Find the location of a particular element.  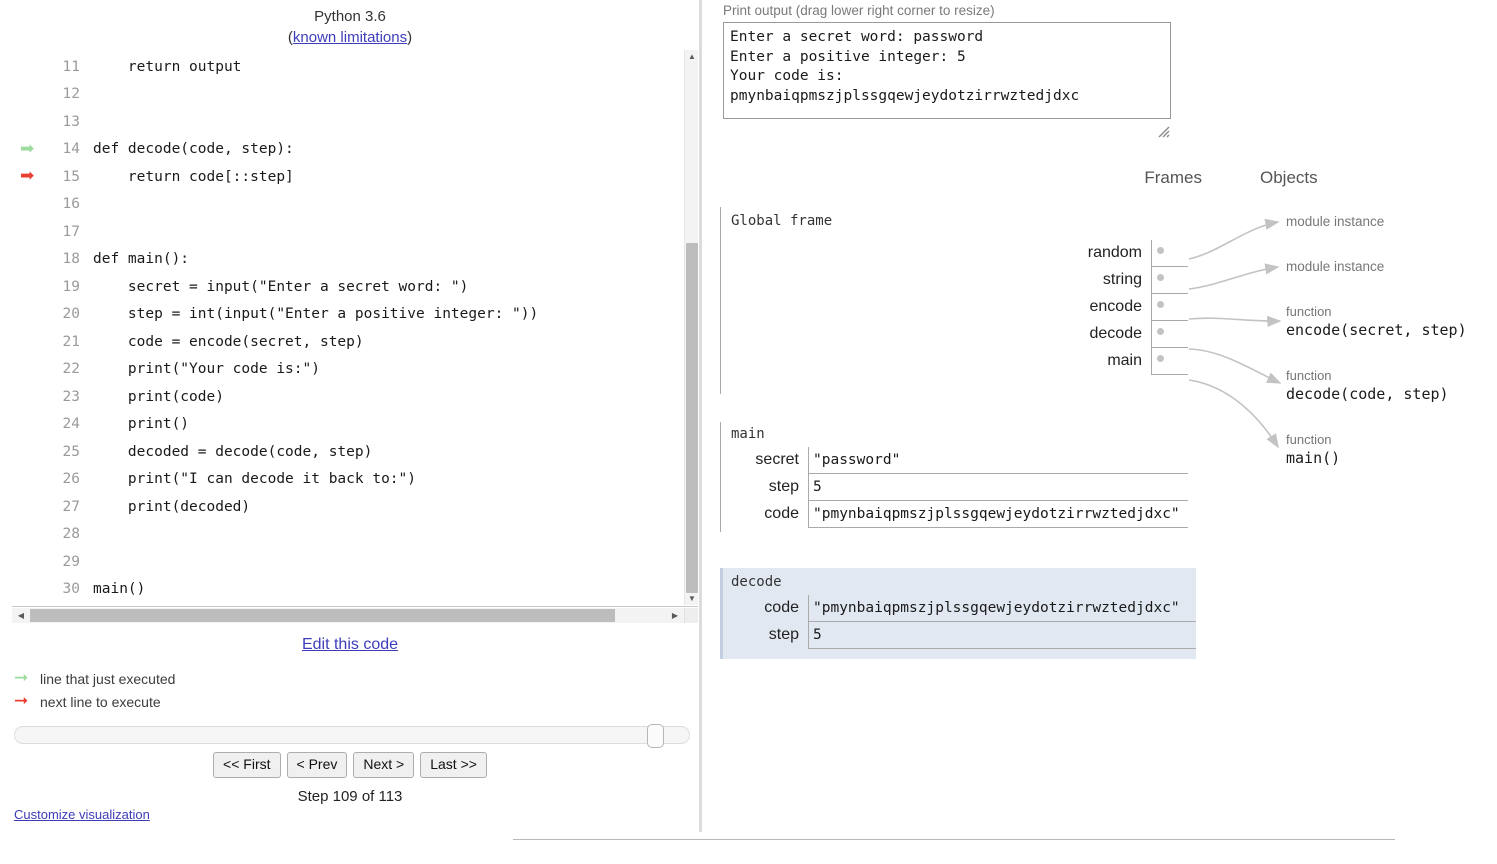

variable-name: string is located at coordinates (1122, 279).